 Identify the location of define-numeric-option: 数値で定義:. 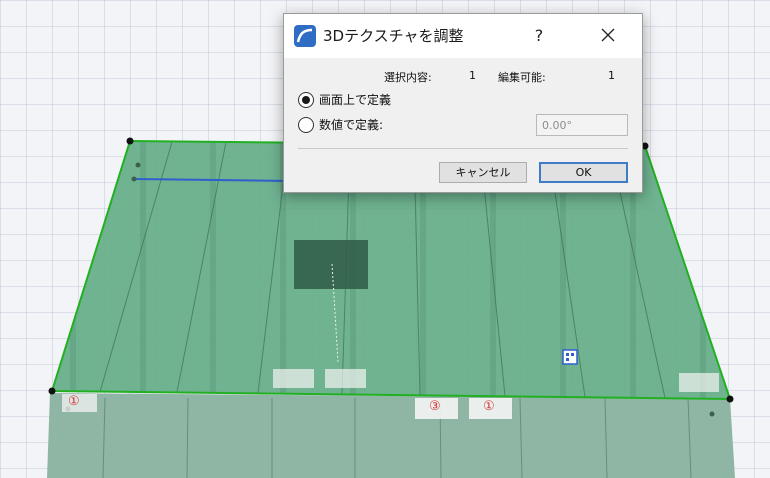
(340, 124).